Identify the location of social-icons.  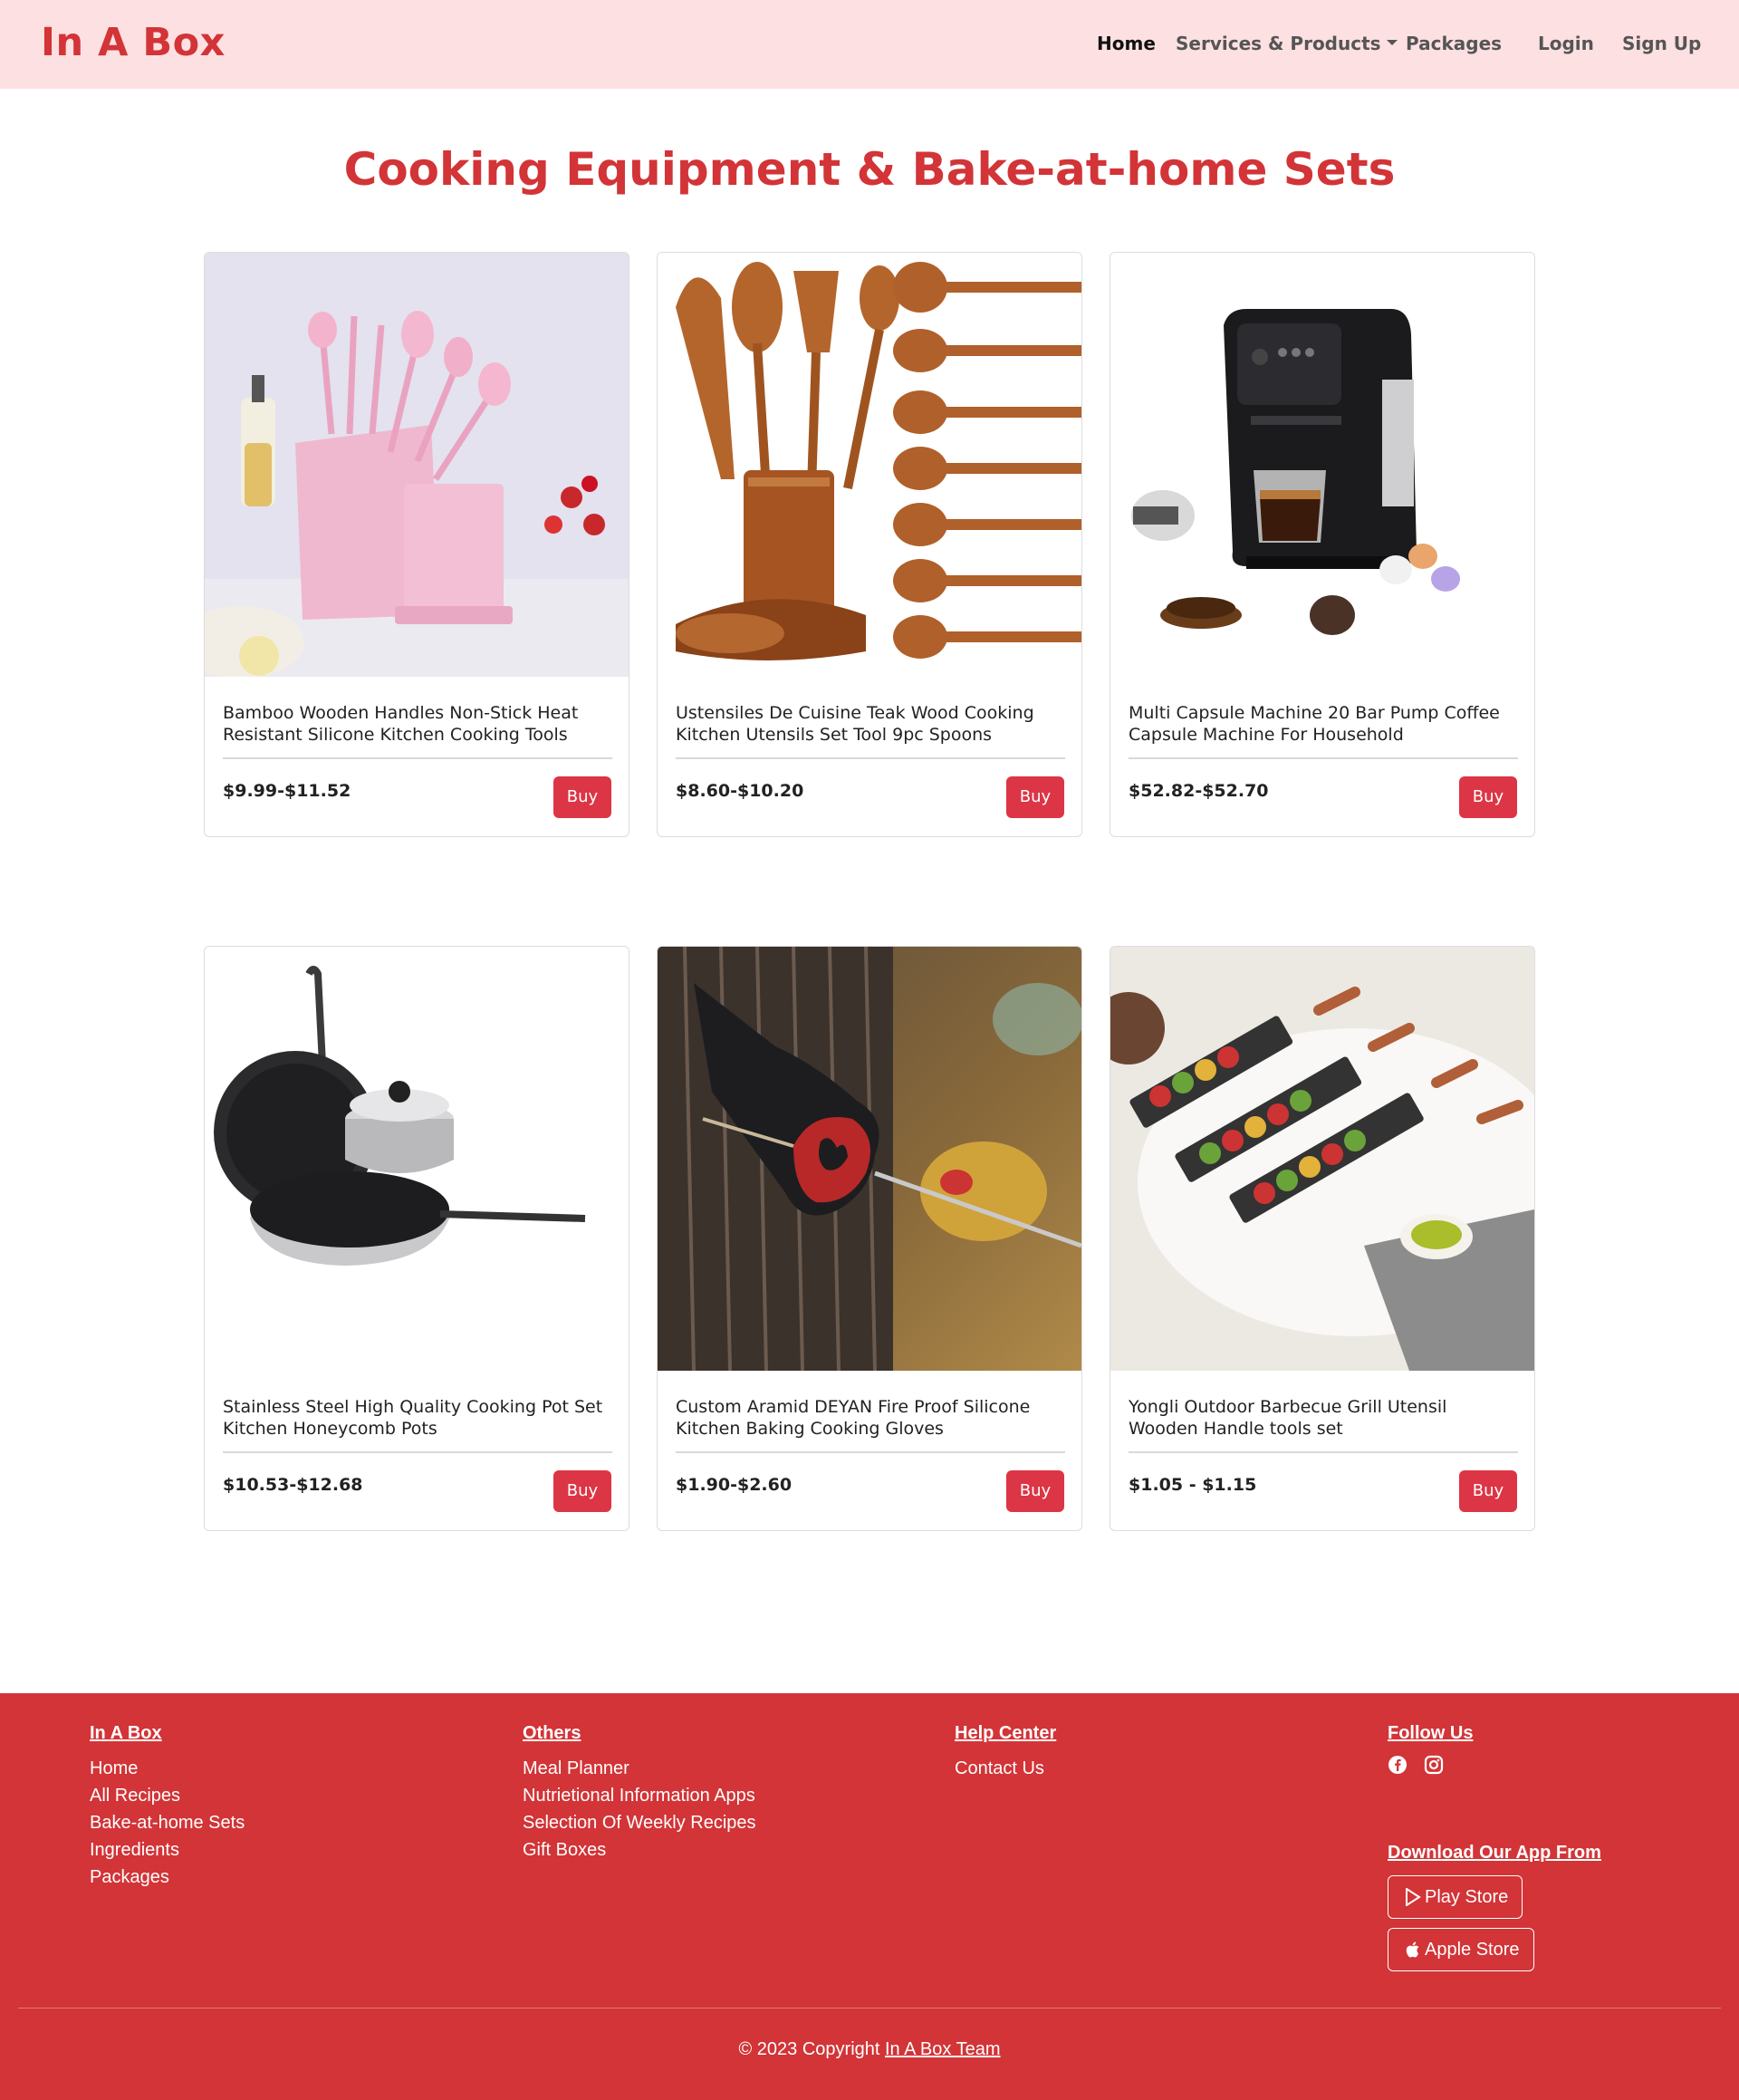
(1430, 1767).